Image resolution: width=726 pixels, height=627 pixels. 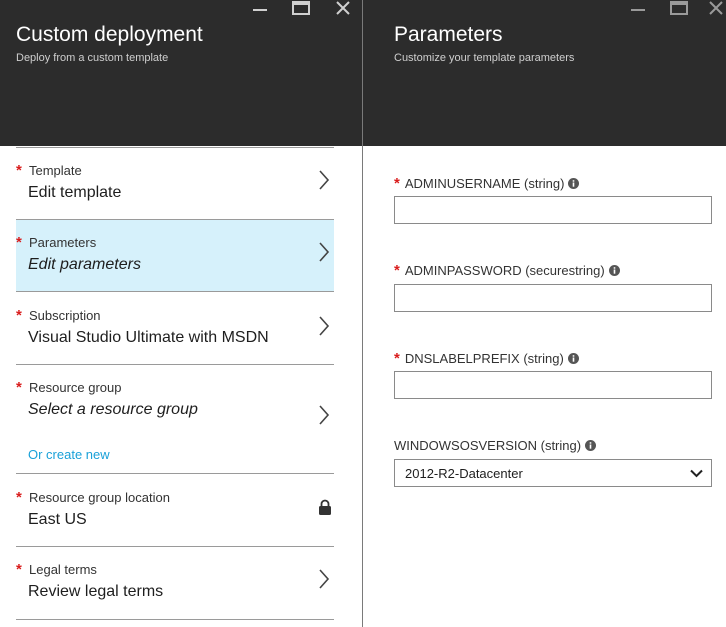 What do you see at coordinates (113, 409) in the screenshot?
I see `item-value: Select a resource group` at bounding box center [113, 409].